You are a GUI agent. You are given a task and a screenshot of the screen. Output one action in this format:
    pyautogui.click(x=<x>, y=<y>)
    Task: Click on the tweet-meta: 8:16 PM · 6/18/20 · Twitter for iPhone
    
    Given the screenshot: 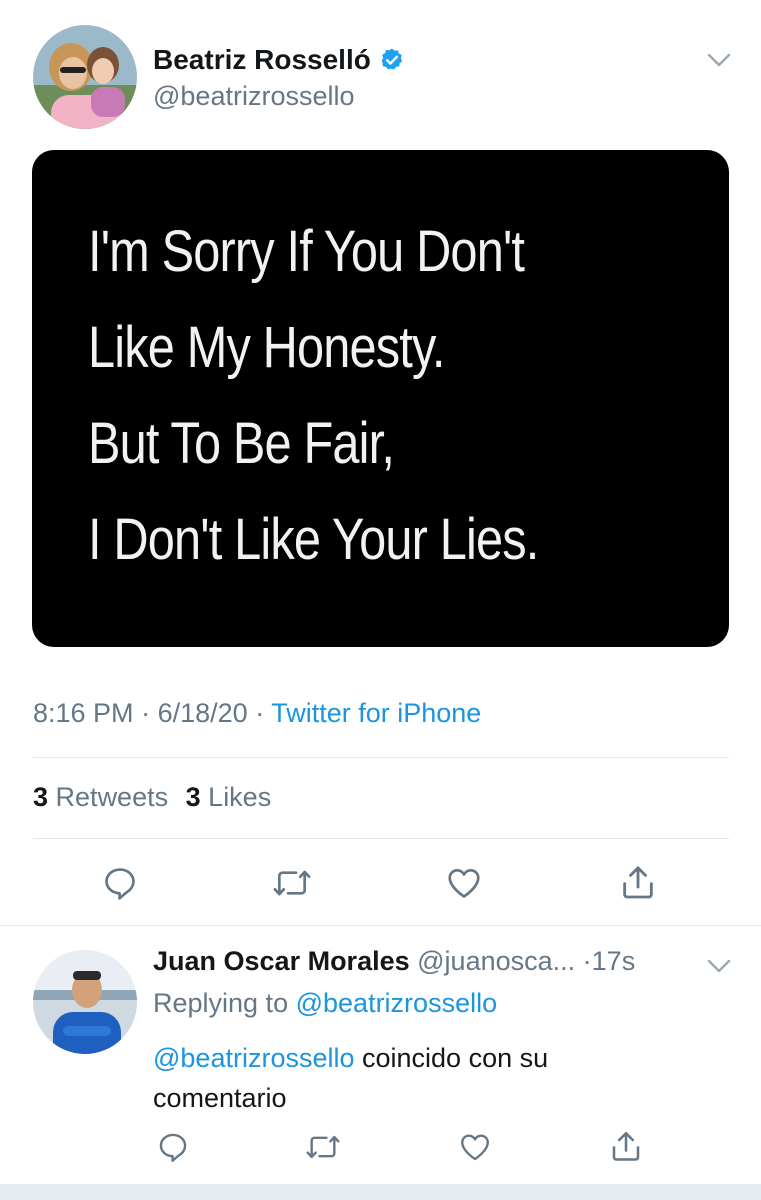 What is the action you would take?
    pyautogui.click(x=257, y=713)
    